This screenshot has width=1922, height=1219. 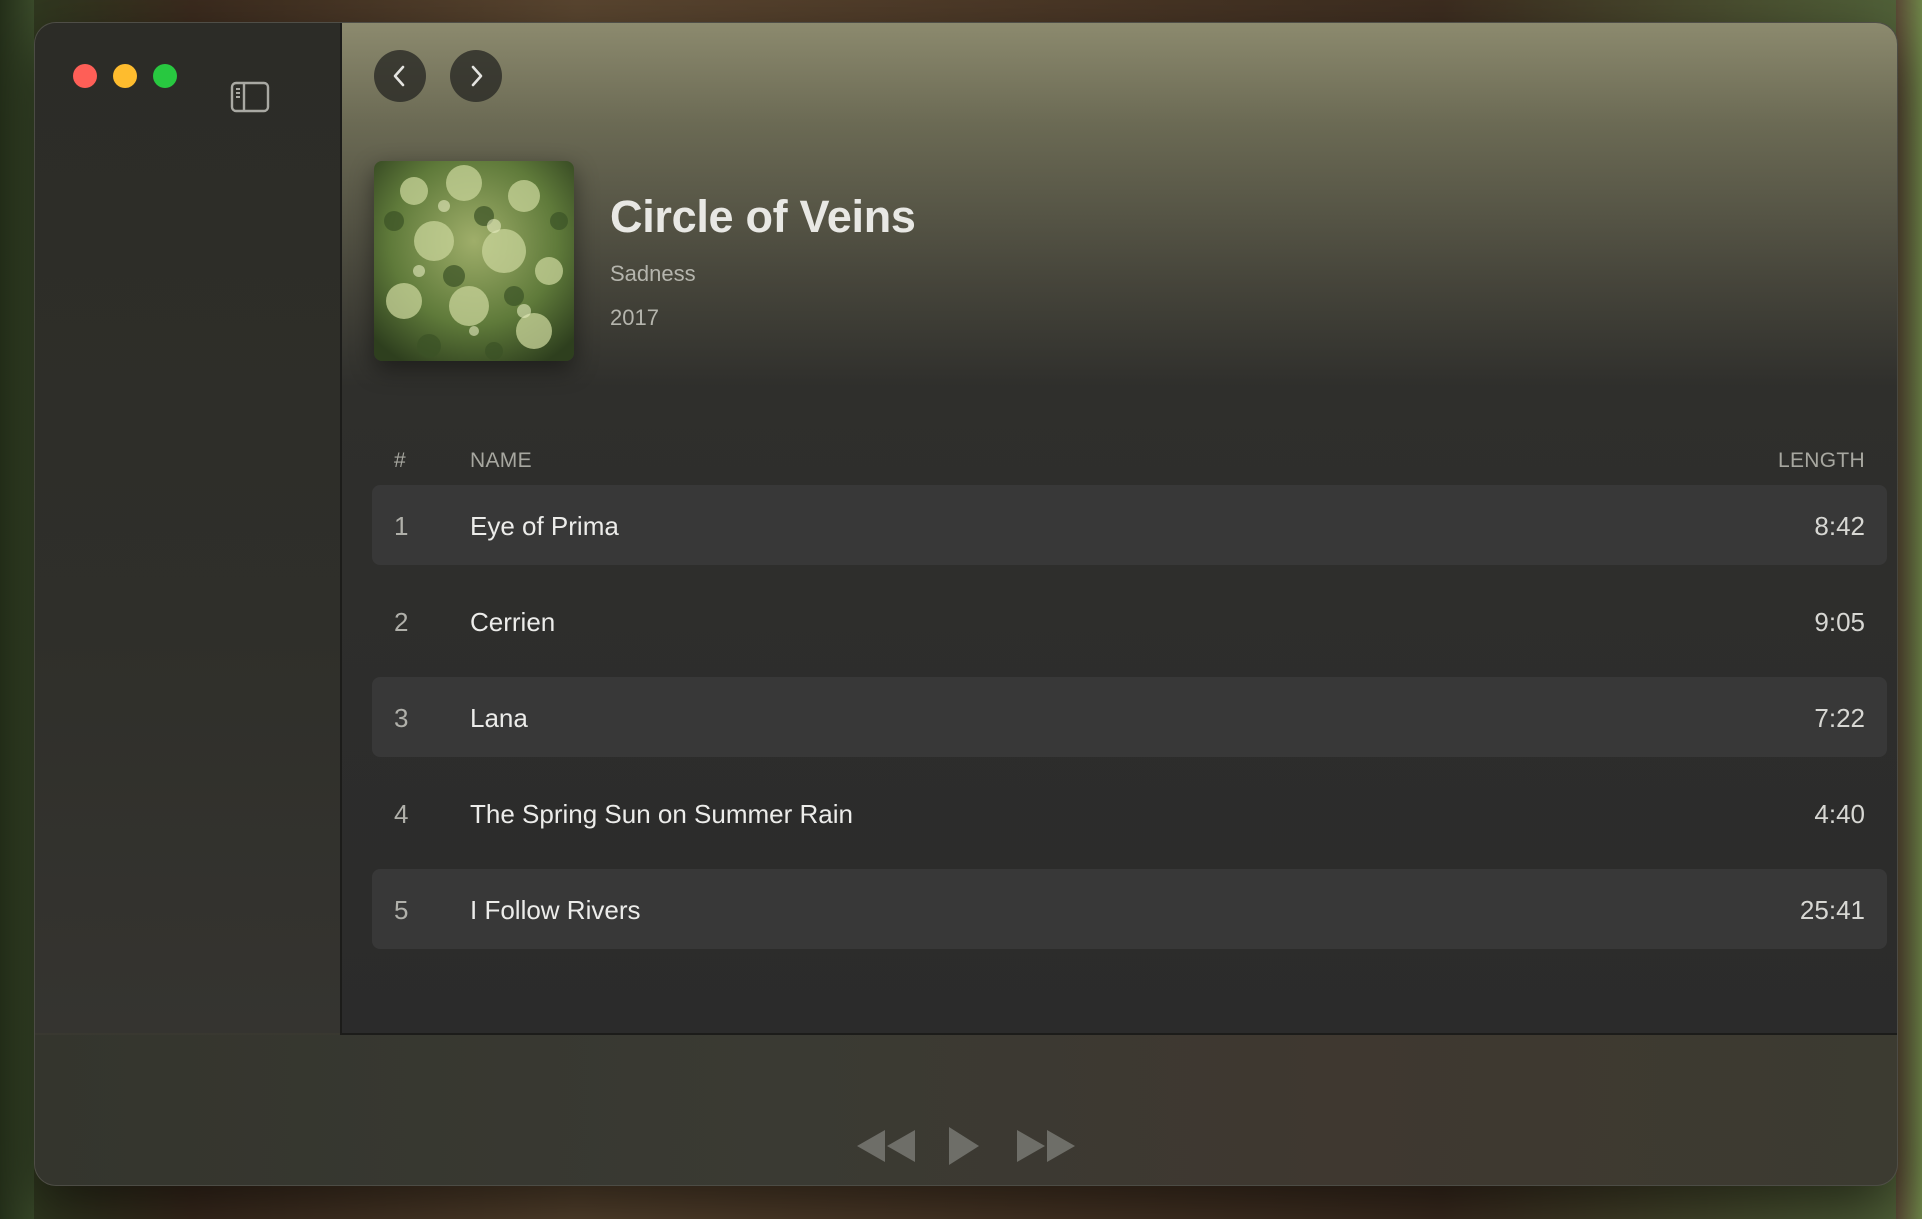 I want to click on forward-button, so click(x=476, y=76).